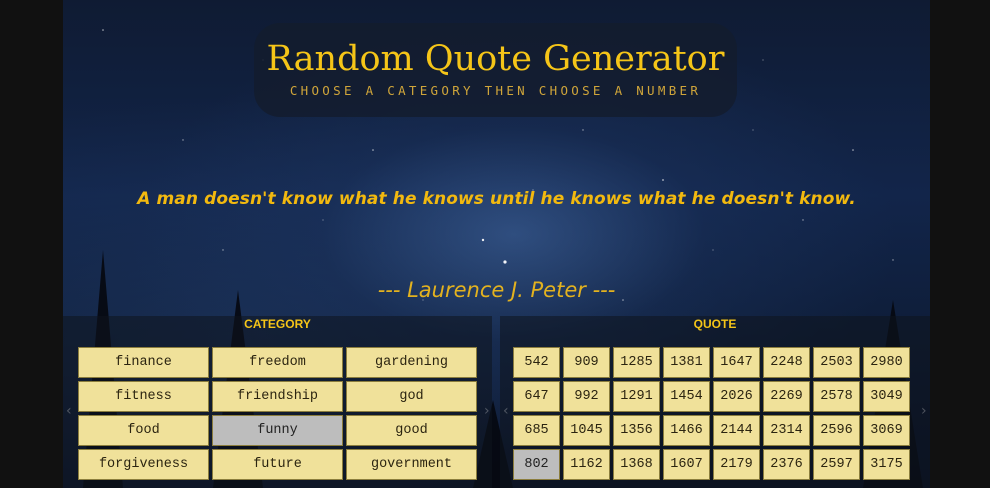 This screenshot has height=488, width=990. What do you see at coordinates (143, 430) in the screenshot?
I see `category-button: food` at bounding box center [143, 430].